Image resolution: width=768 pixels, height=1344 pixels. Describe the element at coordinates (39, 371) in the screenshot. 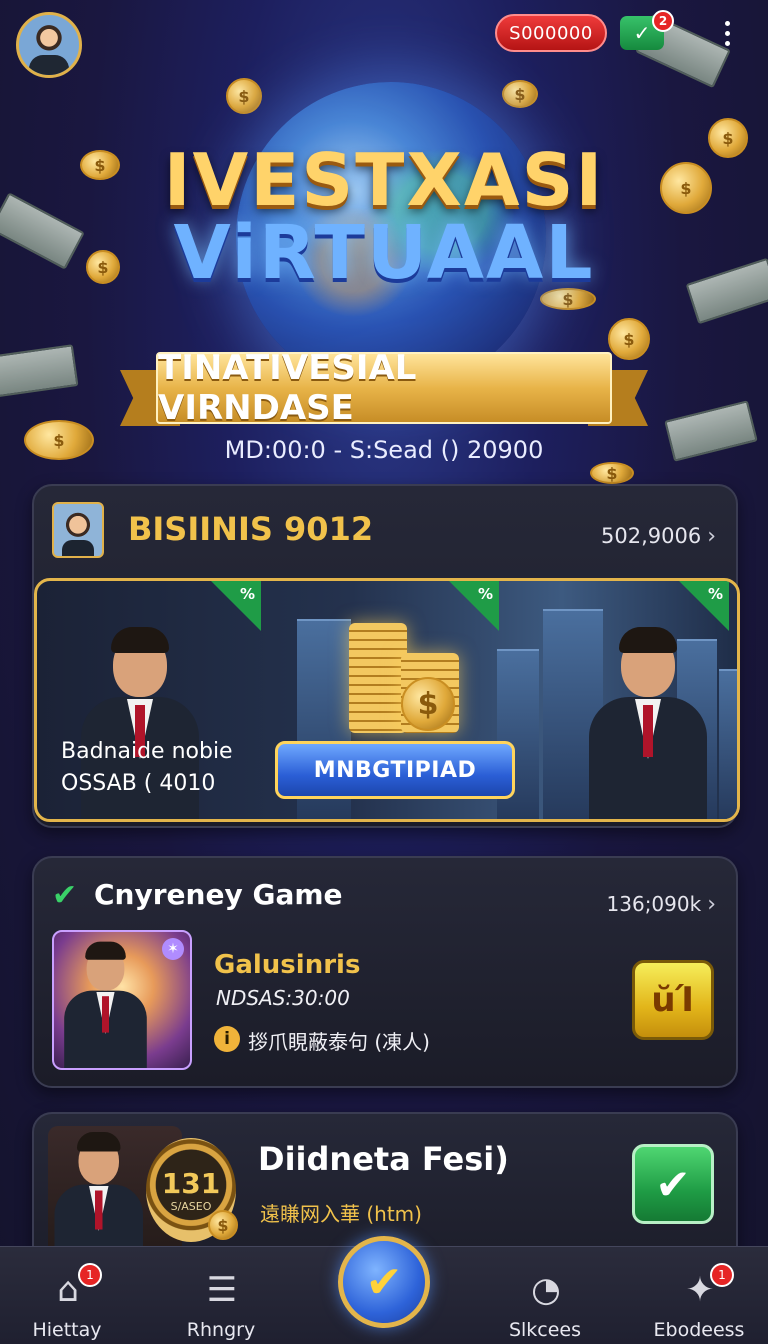

I see `banknote-decoration` at that location.